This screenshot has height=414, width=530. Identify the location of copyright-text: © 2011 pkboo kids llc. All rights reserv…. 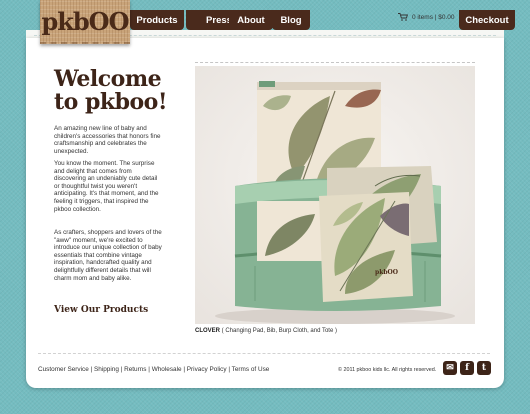
(387, 370).